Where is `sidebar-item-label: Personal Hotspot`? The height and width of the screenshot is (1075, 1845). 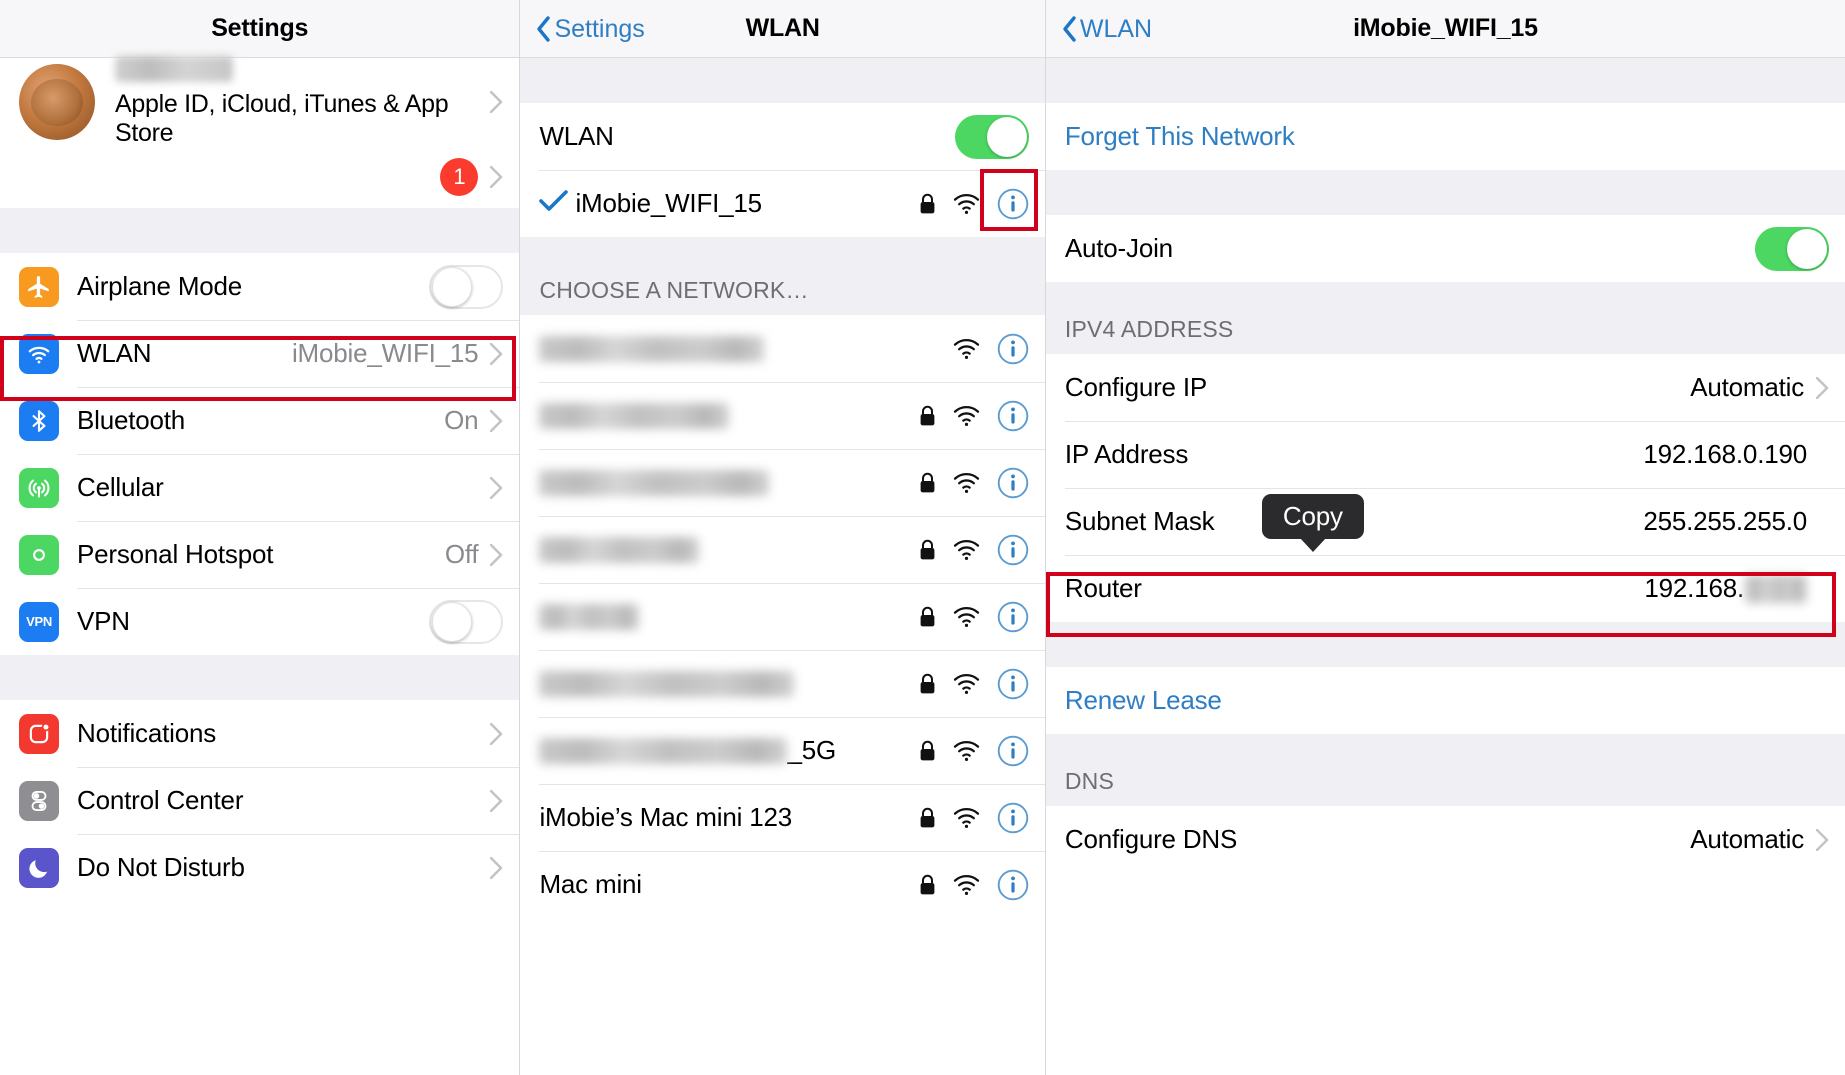
sidebar-item-label: Personal Hotspot is located at coordinates (175, 554).